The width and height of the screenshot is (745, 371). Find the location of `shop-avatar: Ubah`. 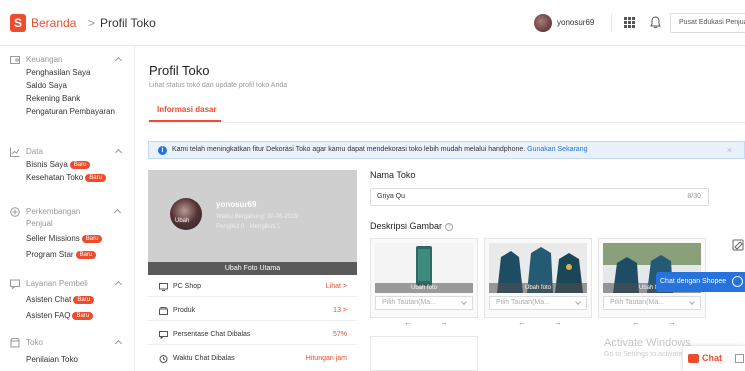

shop-avatar: Ubah is located at coordinates (186, 214).